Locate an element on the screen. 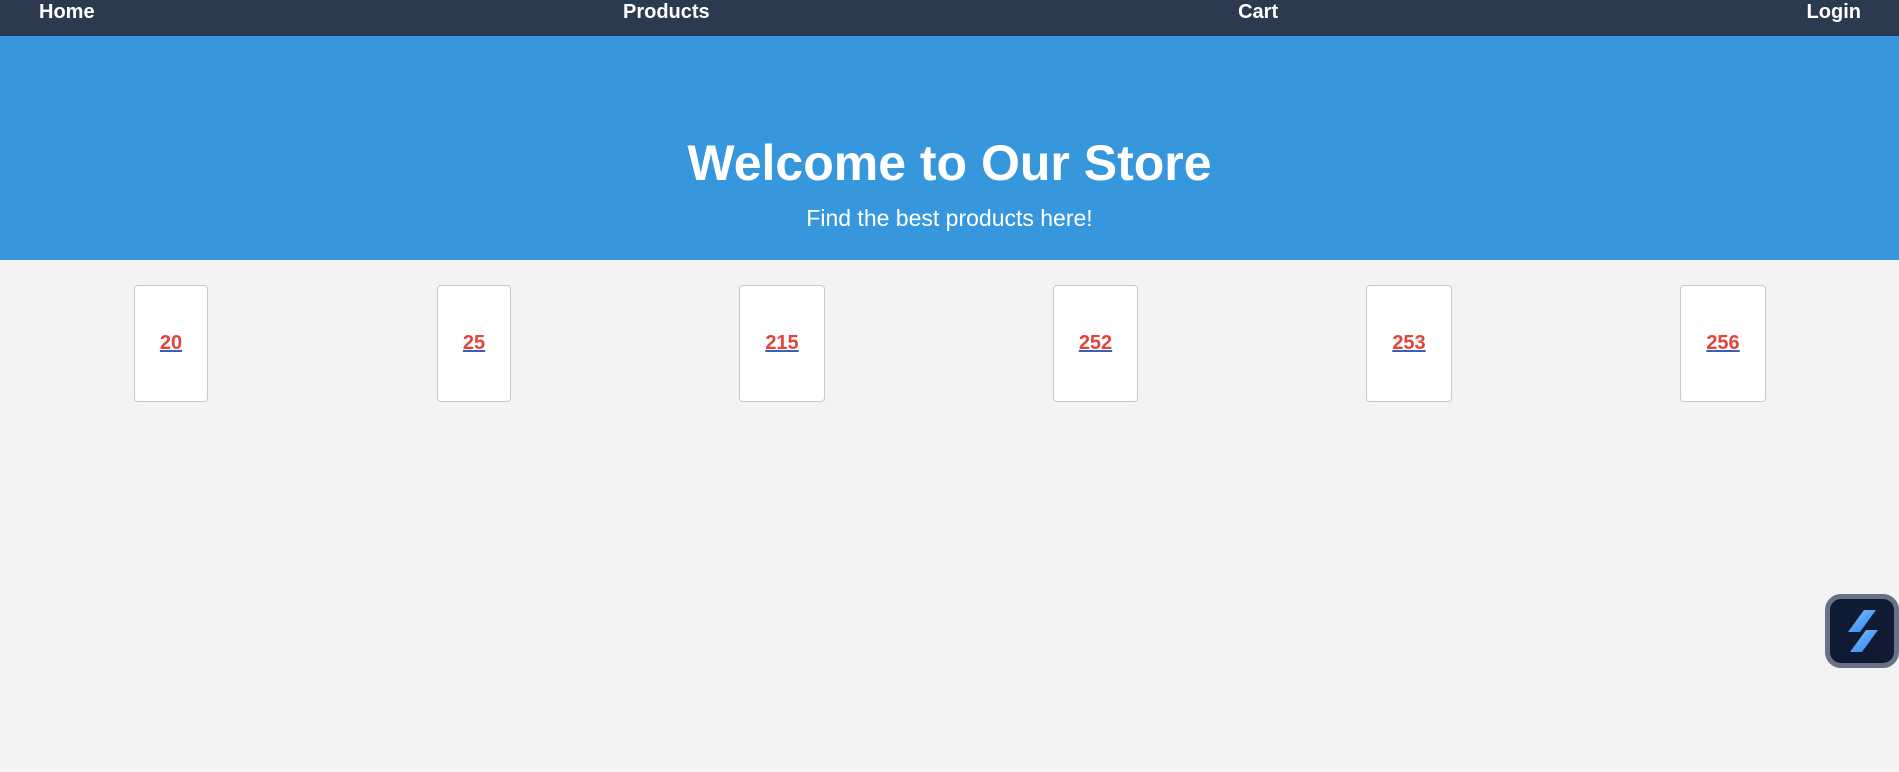 This screenshot has height=772, width=1899. hero-subtitle: Find the best products here! is located at coordinates (949, 218).